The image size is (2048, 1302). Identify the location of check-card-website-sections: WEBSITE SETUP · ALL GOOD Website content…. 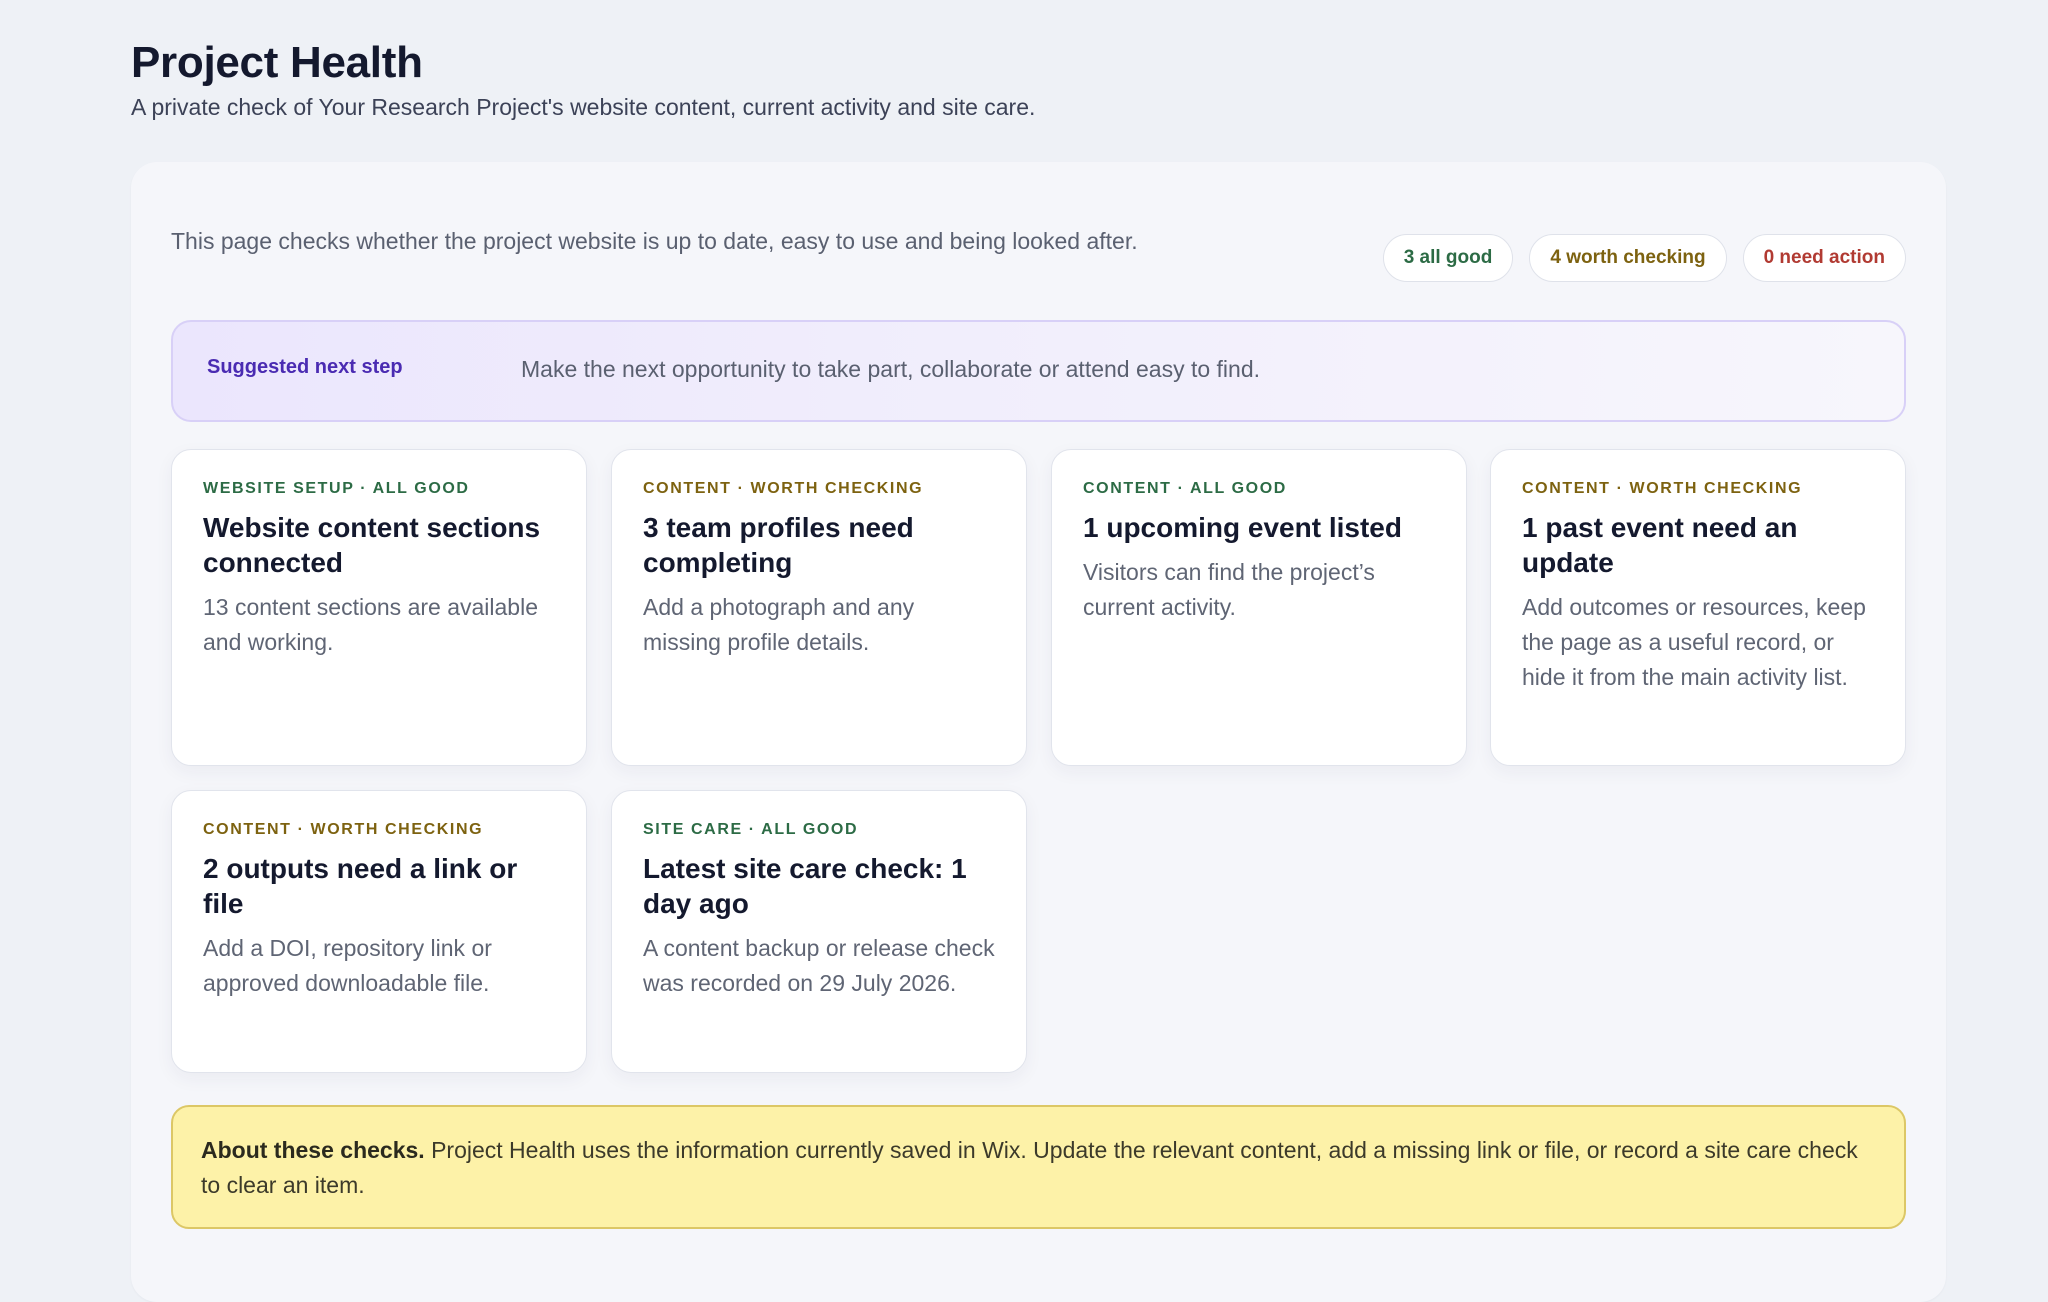
(379, 607).